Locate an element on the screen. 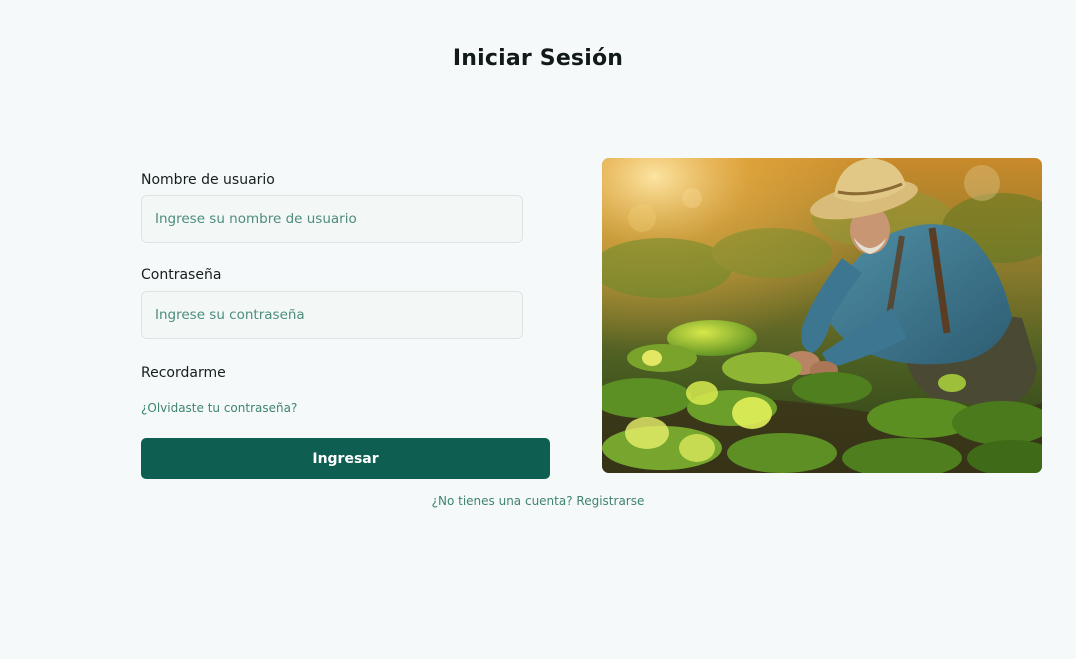 This screenshot has width=1076, height=659. remember-me-label: Recordarme is located at coordinates (183, 373).